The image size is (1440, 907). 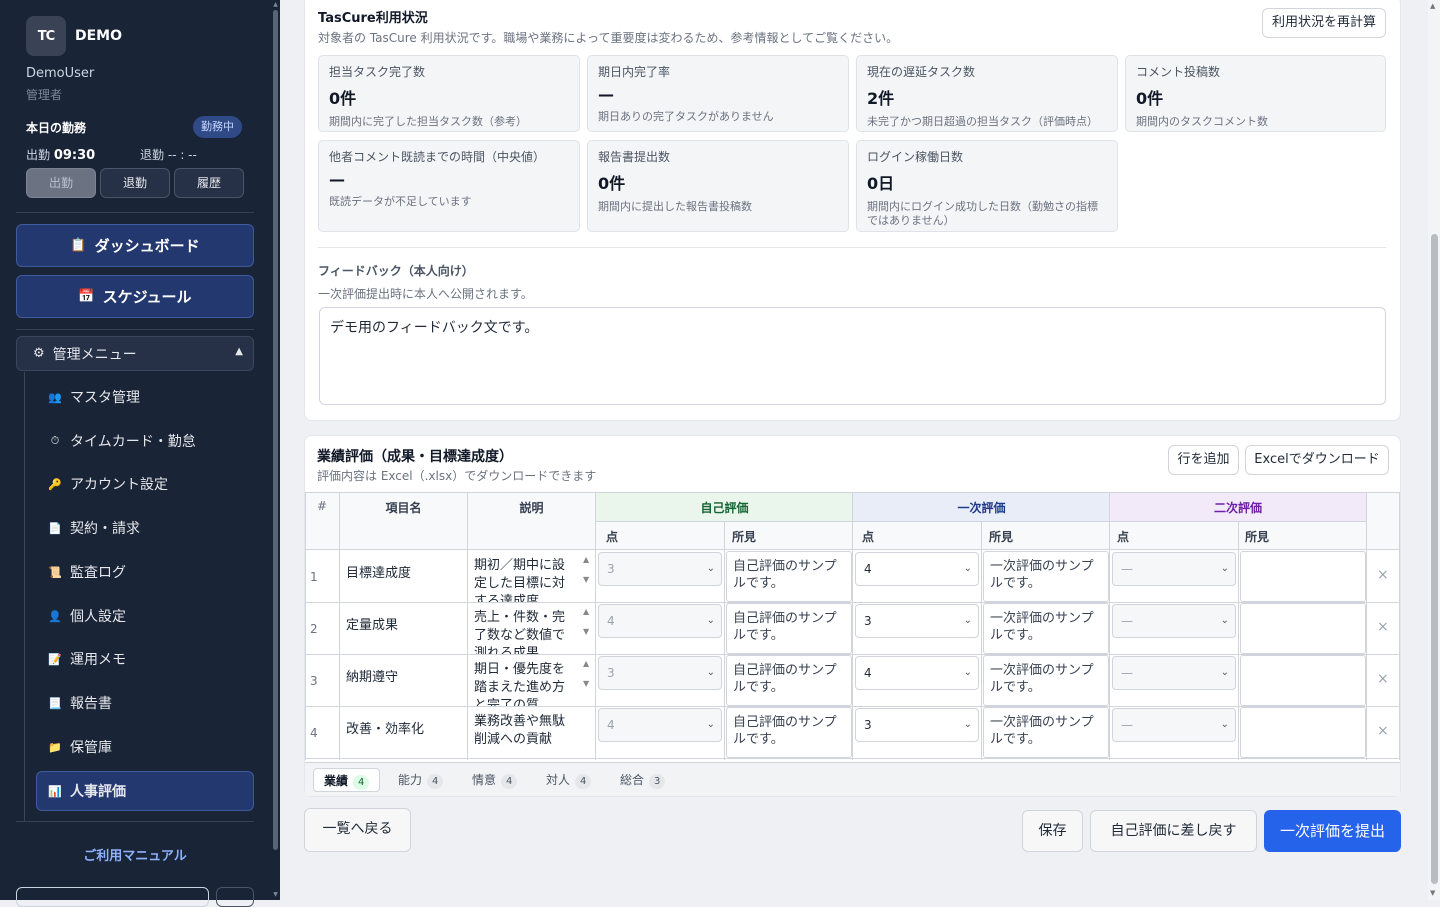 What do you see at coordinates (1332, 831) in the screenshot?
I see `submit-first-eval-button: 一次評価を提出` at bounding box center [1332, 831].